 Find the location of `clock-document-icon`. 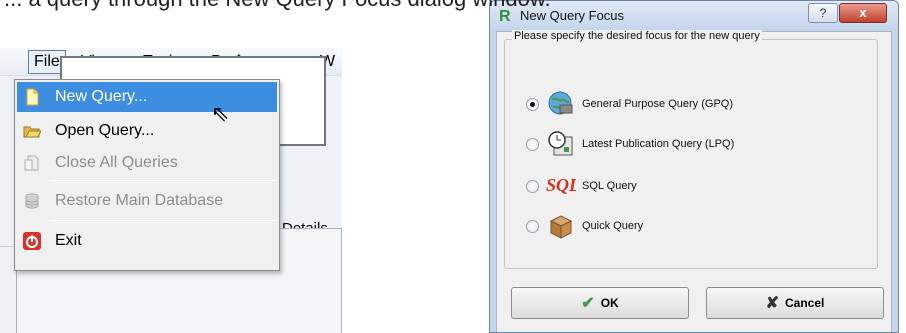

clock-document-icon is located at coordinates (560, 143).